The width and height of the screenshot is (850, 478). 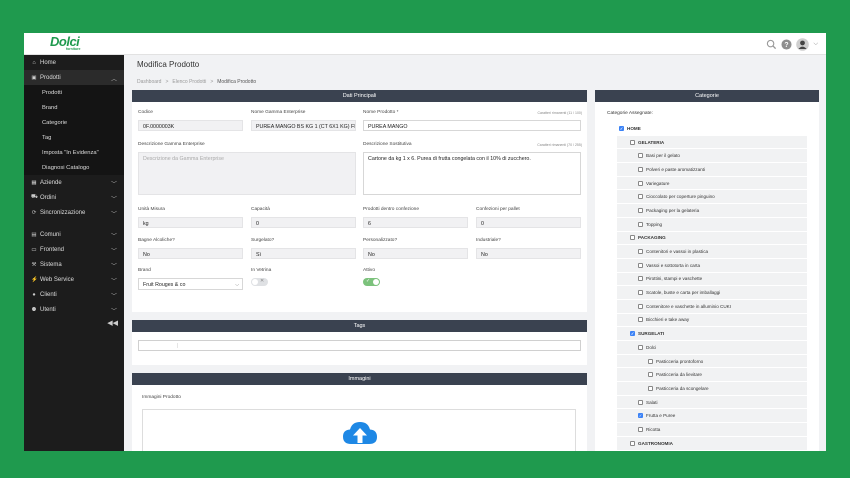 I want to click on nome-gamma-field: PUREA MANGO BS KG 1 (CT 6X1 KG) FRC, so click(x=303, y=125).